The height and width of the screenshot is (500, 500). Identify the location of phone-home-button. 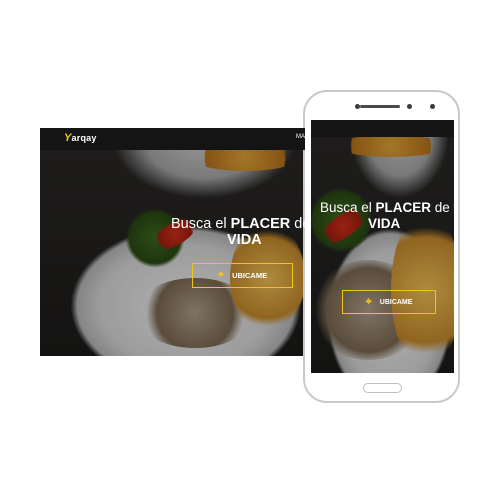
(382, 388).